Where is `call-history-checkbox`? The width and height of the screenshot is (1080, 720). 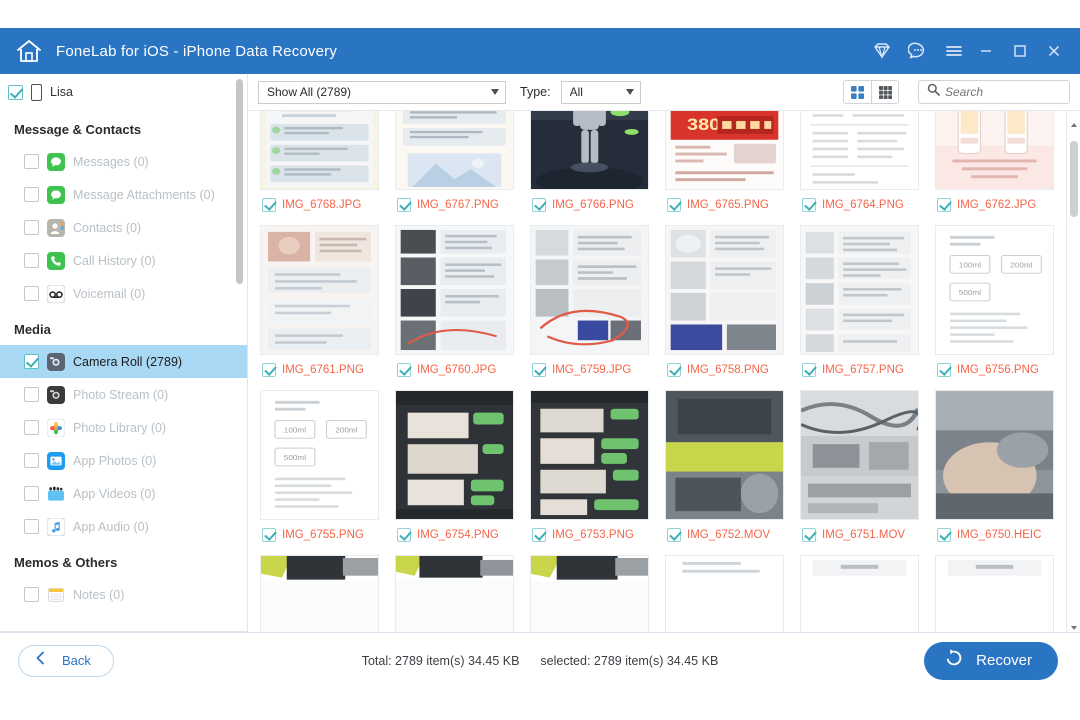 call-history-checkbox is located at coordinates (31, 260).